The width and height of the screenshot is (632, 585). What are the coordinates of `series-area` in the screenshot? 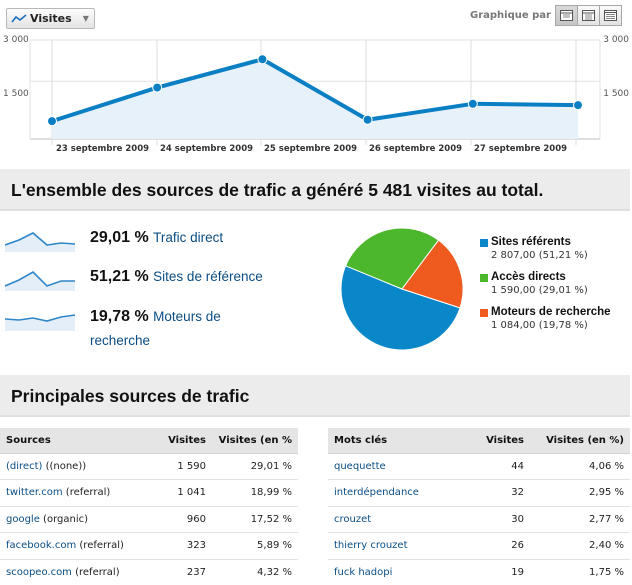 It's located at (315, 99).